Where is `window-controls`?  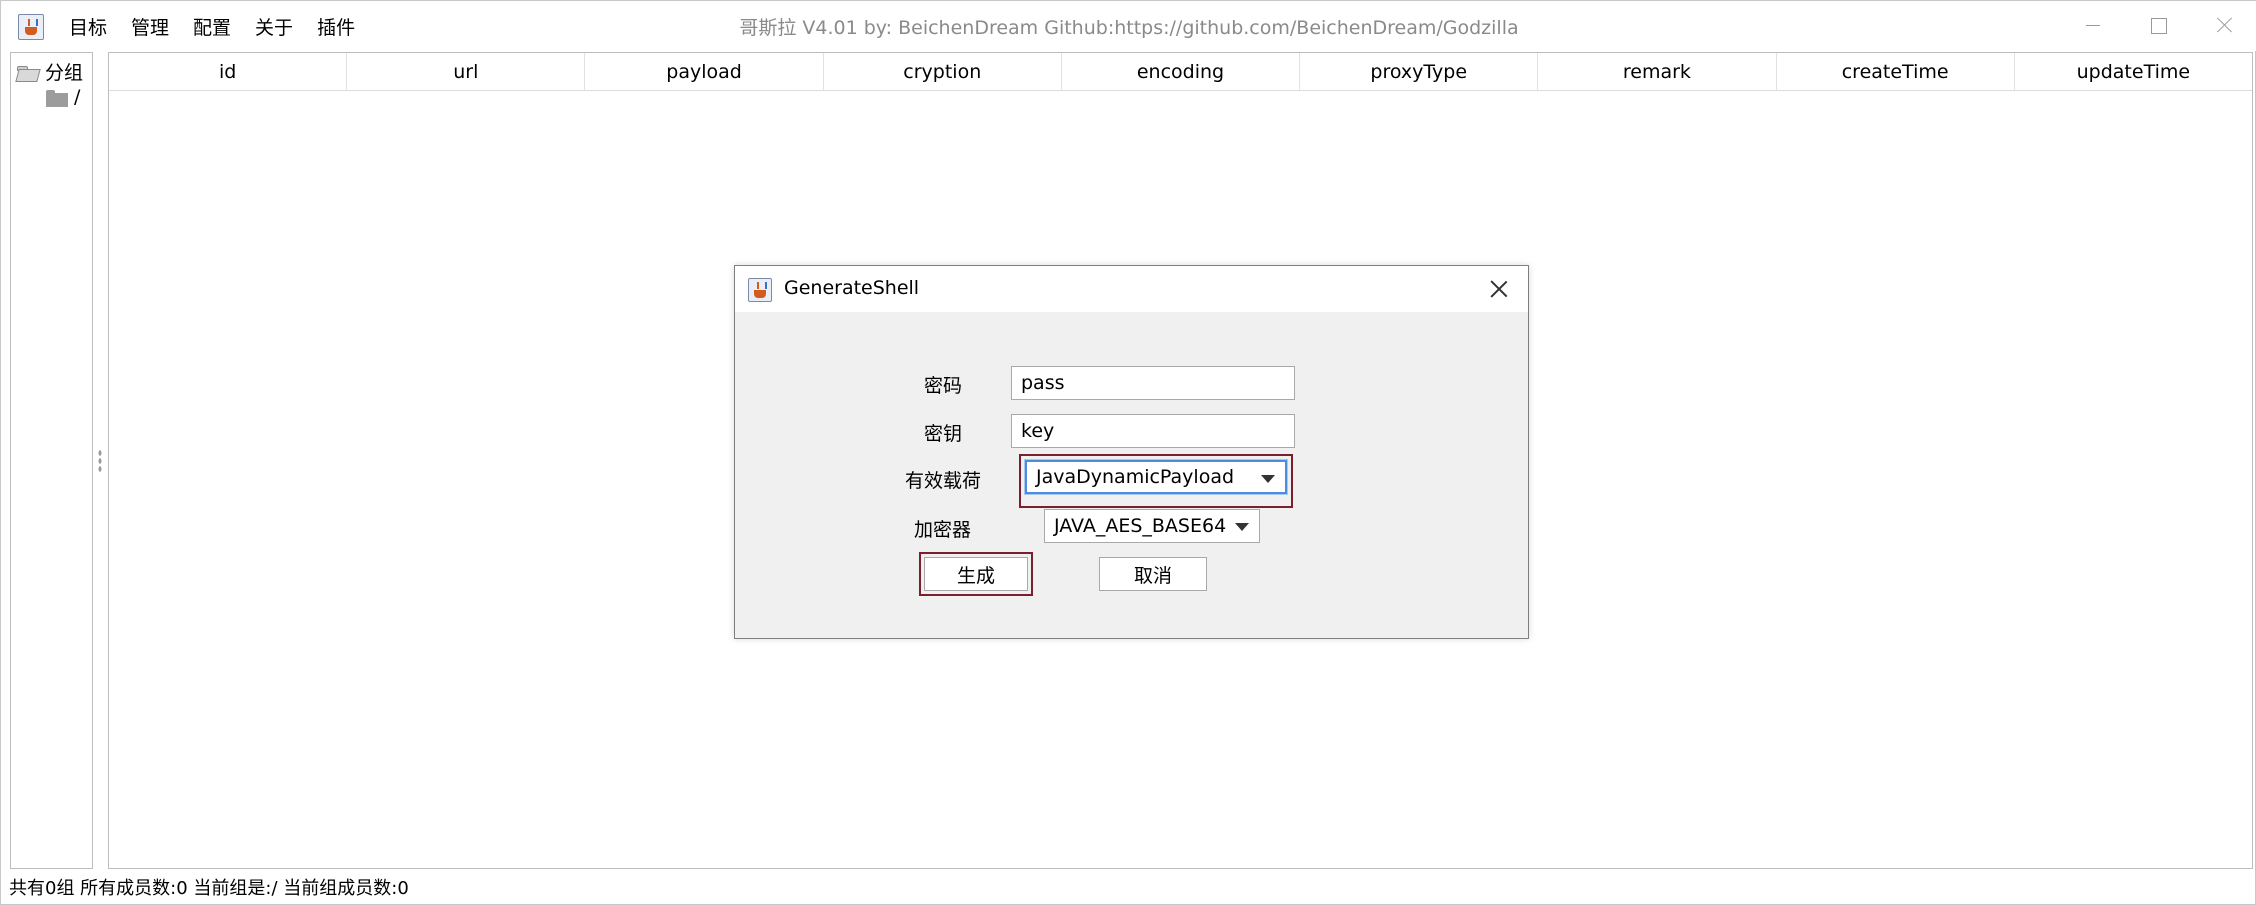 window-controls is located at coordinates (2157, 26).